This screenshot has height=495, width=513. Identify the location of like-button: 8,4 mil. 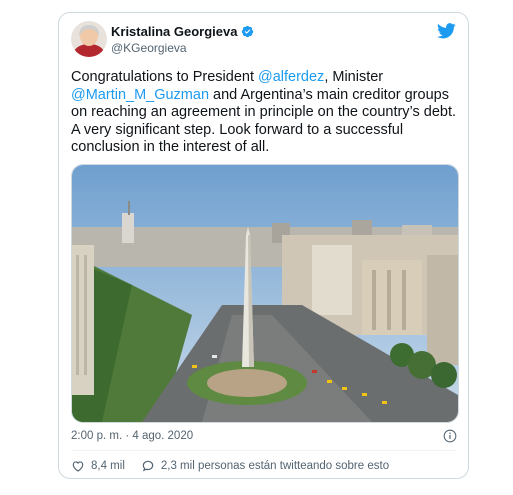
(98, 466).